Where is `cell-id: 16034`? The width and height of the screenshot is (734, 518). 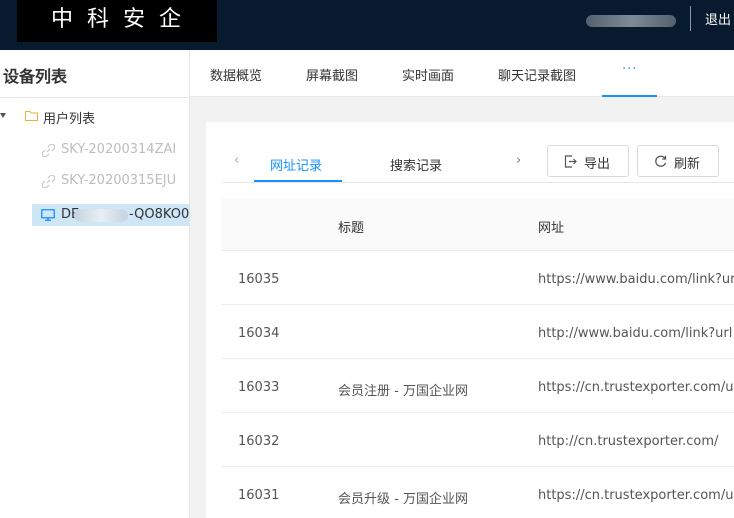
cell-id: 16034 is located at coordinates (259, 333).